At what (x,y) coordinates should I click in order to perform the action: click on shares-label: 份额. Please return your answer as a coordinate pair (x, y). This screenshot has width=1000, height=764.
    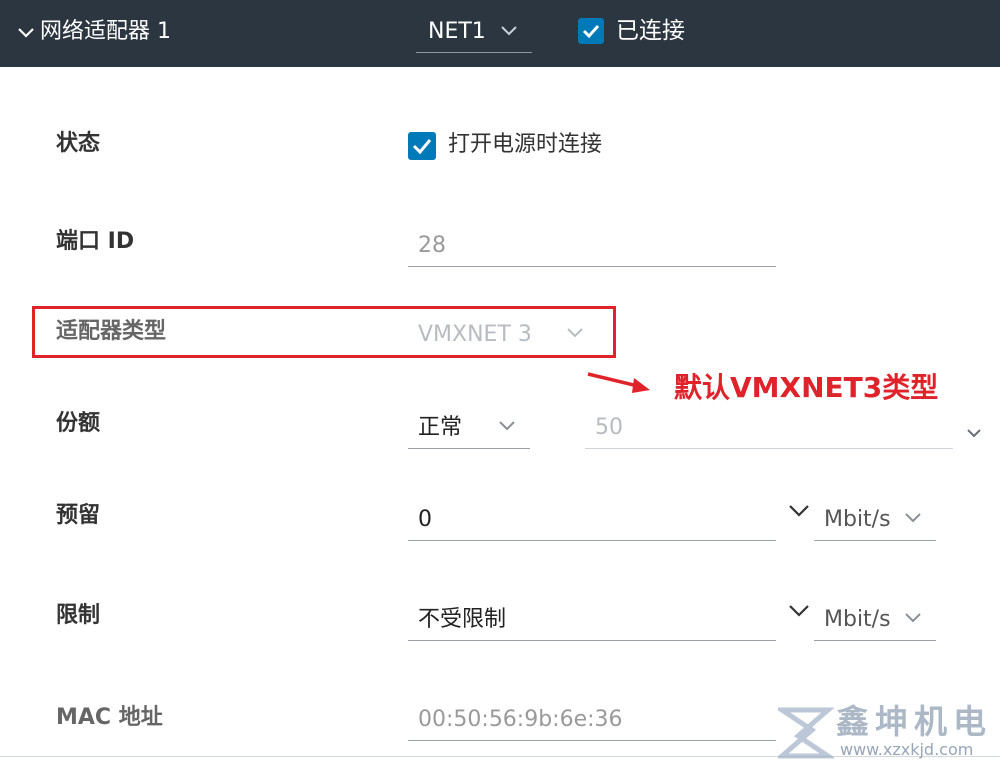
    Looking at the image, I should click on (78, 423).